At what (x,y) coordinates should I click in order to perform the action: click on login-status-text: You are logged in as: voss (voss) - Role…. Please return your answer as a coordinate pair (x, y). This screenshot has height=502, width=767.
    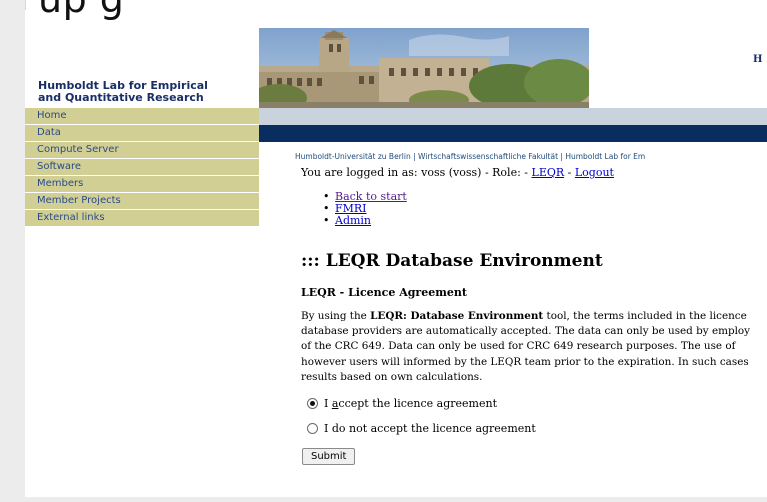
    Looking at the image, I should click on (416, 172).